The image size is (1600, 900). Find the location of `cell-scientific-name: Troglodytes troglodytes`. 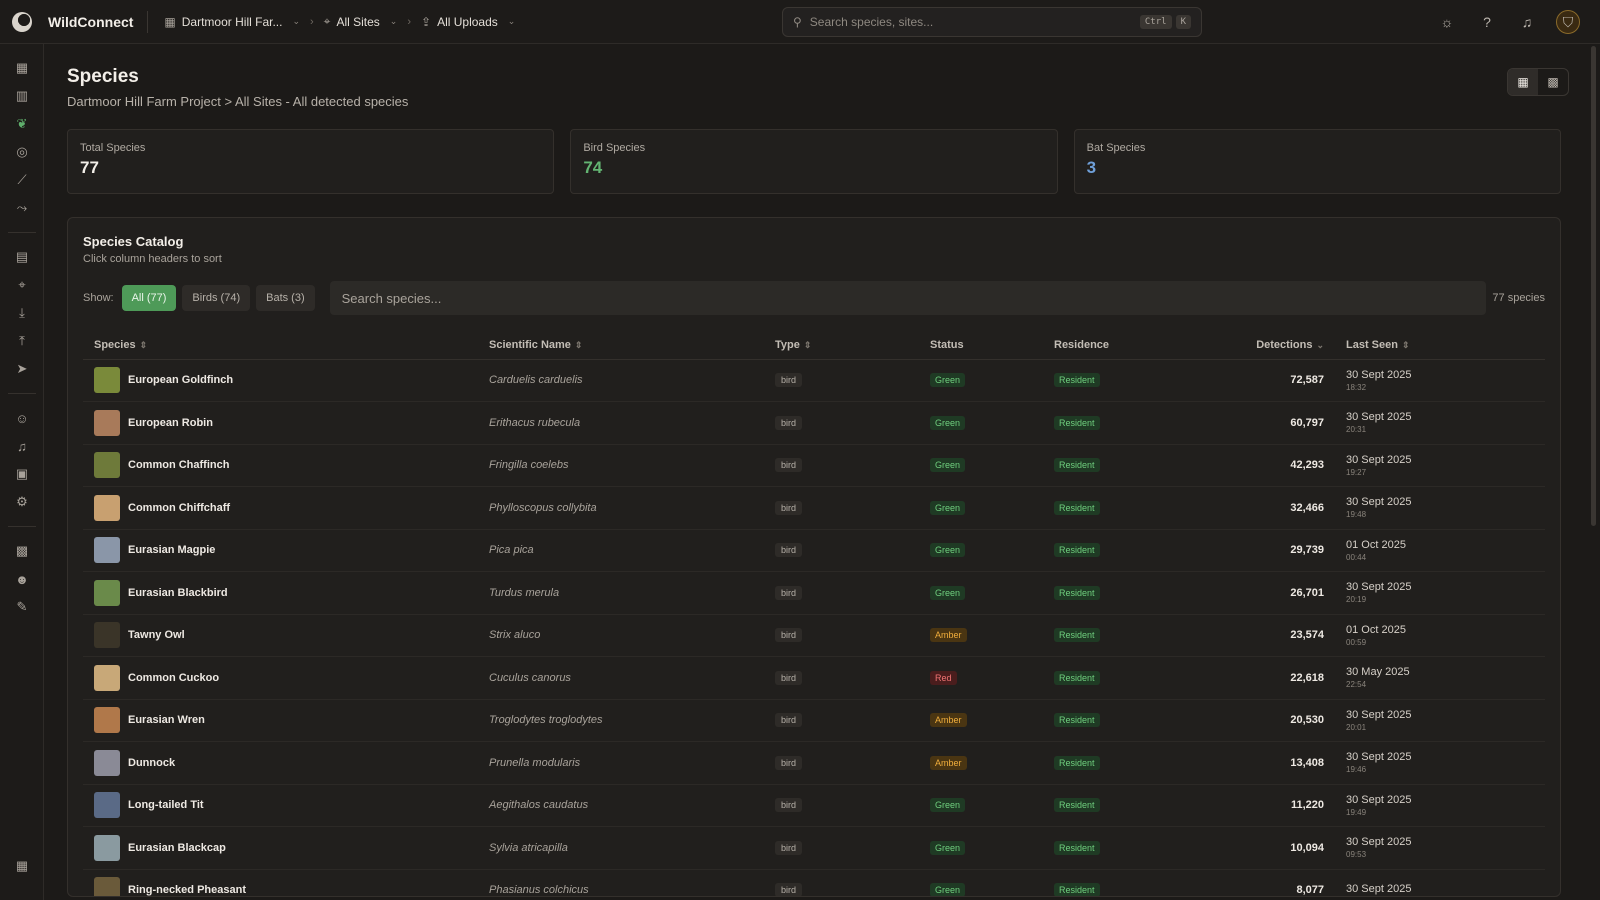

cell-scientific-name: Troglodytes troglodytes is located at coordinates (621, 720).